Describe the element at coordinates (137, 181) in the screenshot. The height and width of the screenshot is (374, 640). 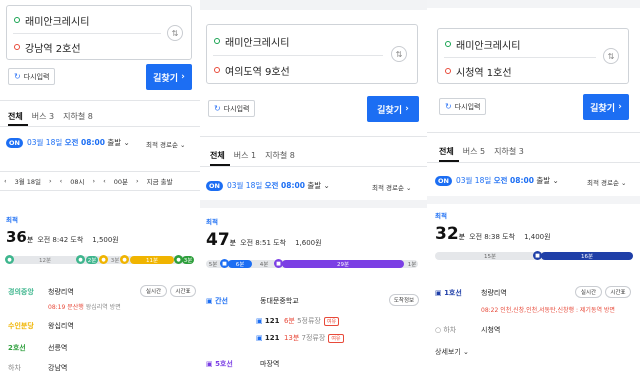
I see `next-min: ›` at that location.